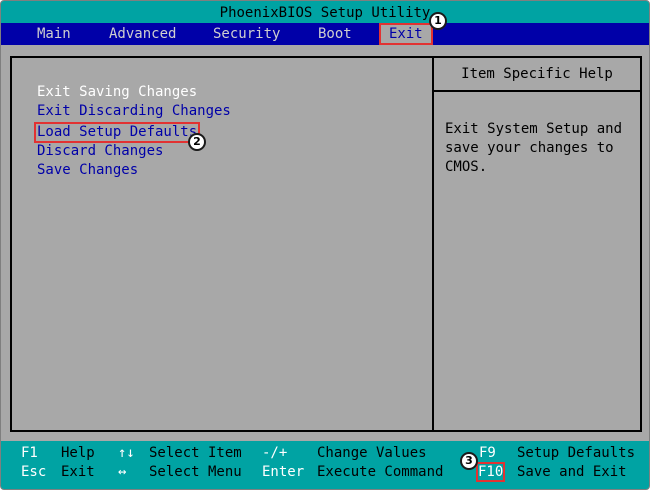  Describe the element at coordinates (134, 170) in the screenshot. I see `option-save-changes: Save Changes` at that location.